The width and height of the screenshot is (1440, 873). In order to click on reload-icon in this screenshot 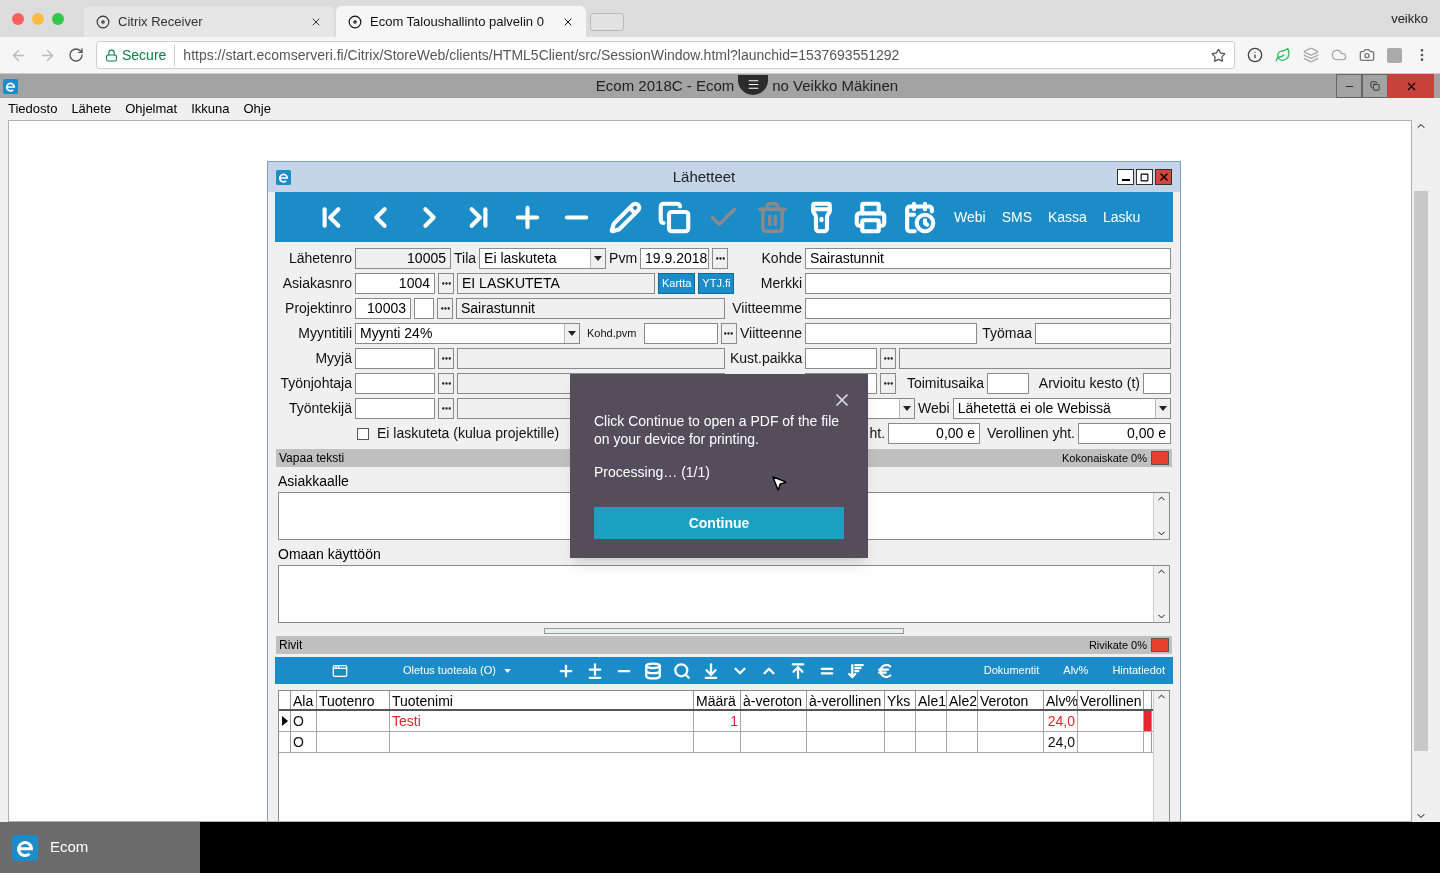, I will do `click(76, 55)`.